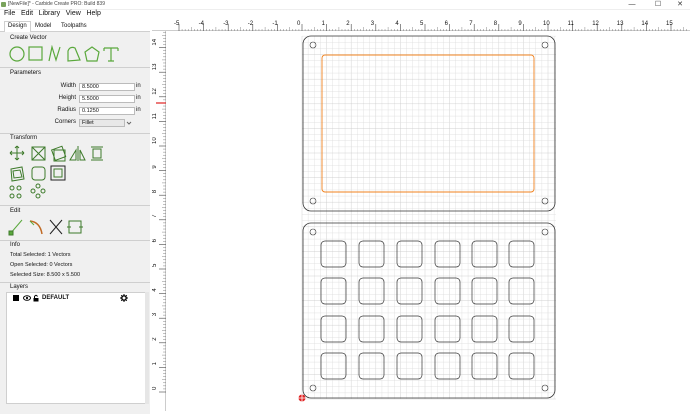 Image resolution: width=690 pixels, height=414 pixels. I want to click on mirror-icon, so click(77, 153).